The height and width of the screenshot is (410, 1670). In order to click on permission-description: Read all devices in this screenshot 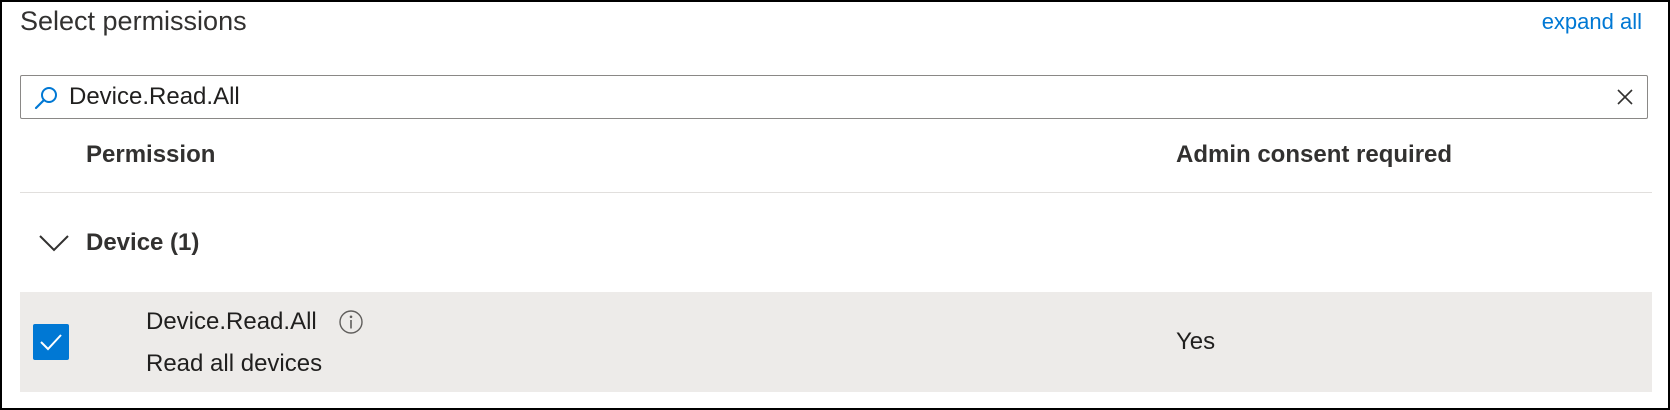, I will do `click(234, 363)`.